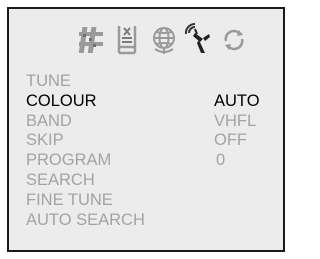 The image size is (320, 259). What do you see at coordinates (156, 82) in the screenshot?
I see `menu-item-tune: TUNE` at bounding box center [156, 82].